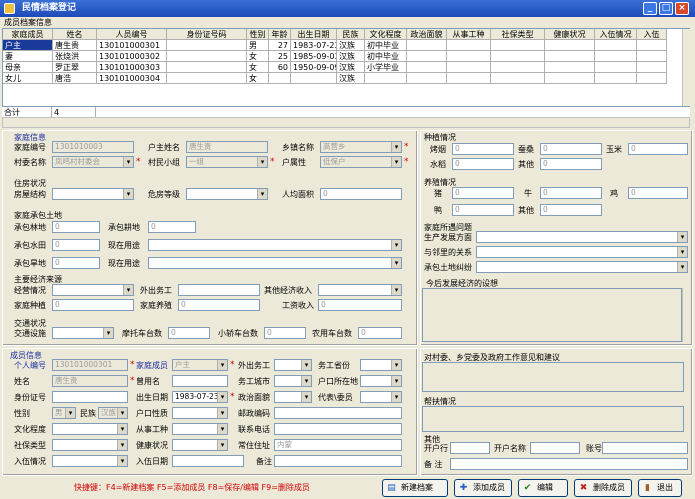 The height and width of the screenshot is (499, 695). I want to click on social-select, so click(90, 445).